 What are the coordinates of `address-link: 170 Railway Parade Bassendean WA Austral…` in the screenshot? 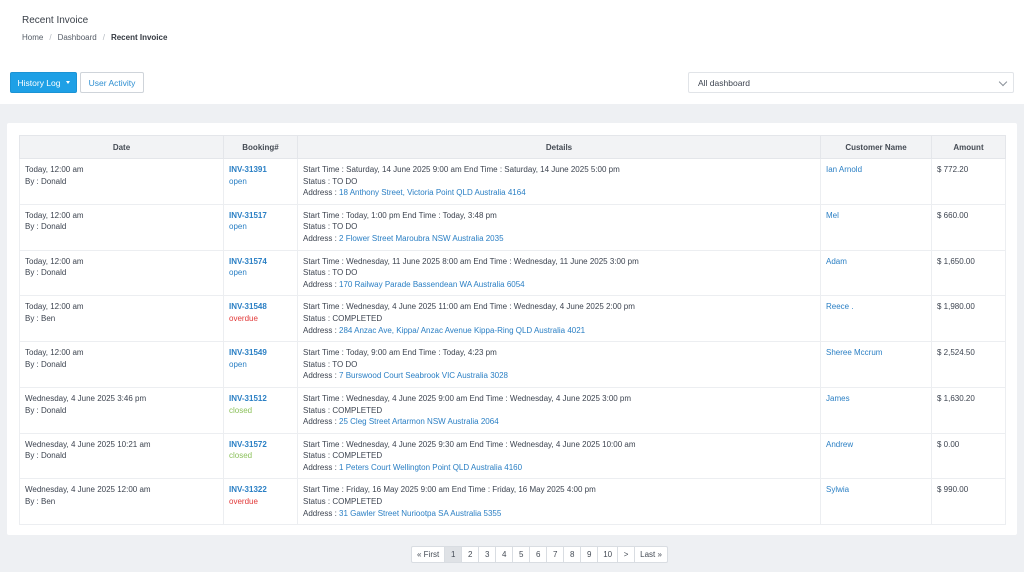 It's located at (432, 284).